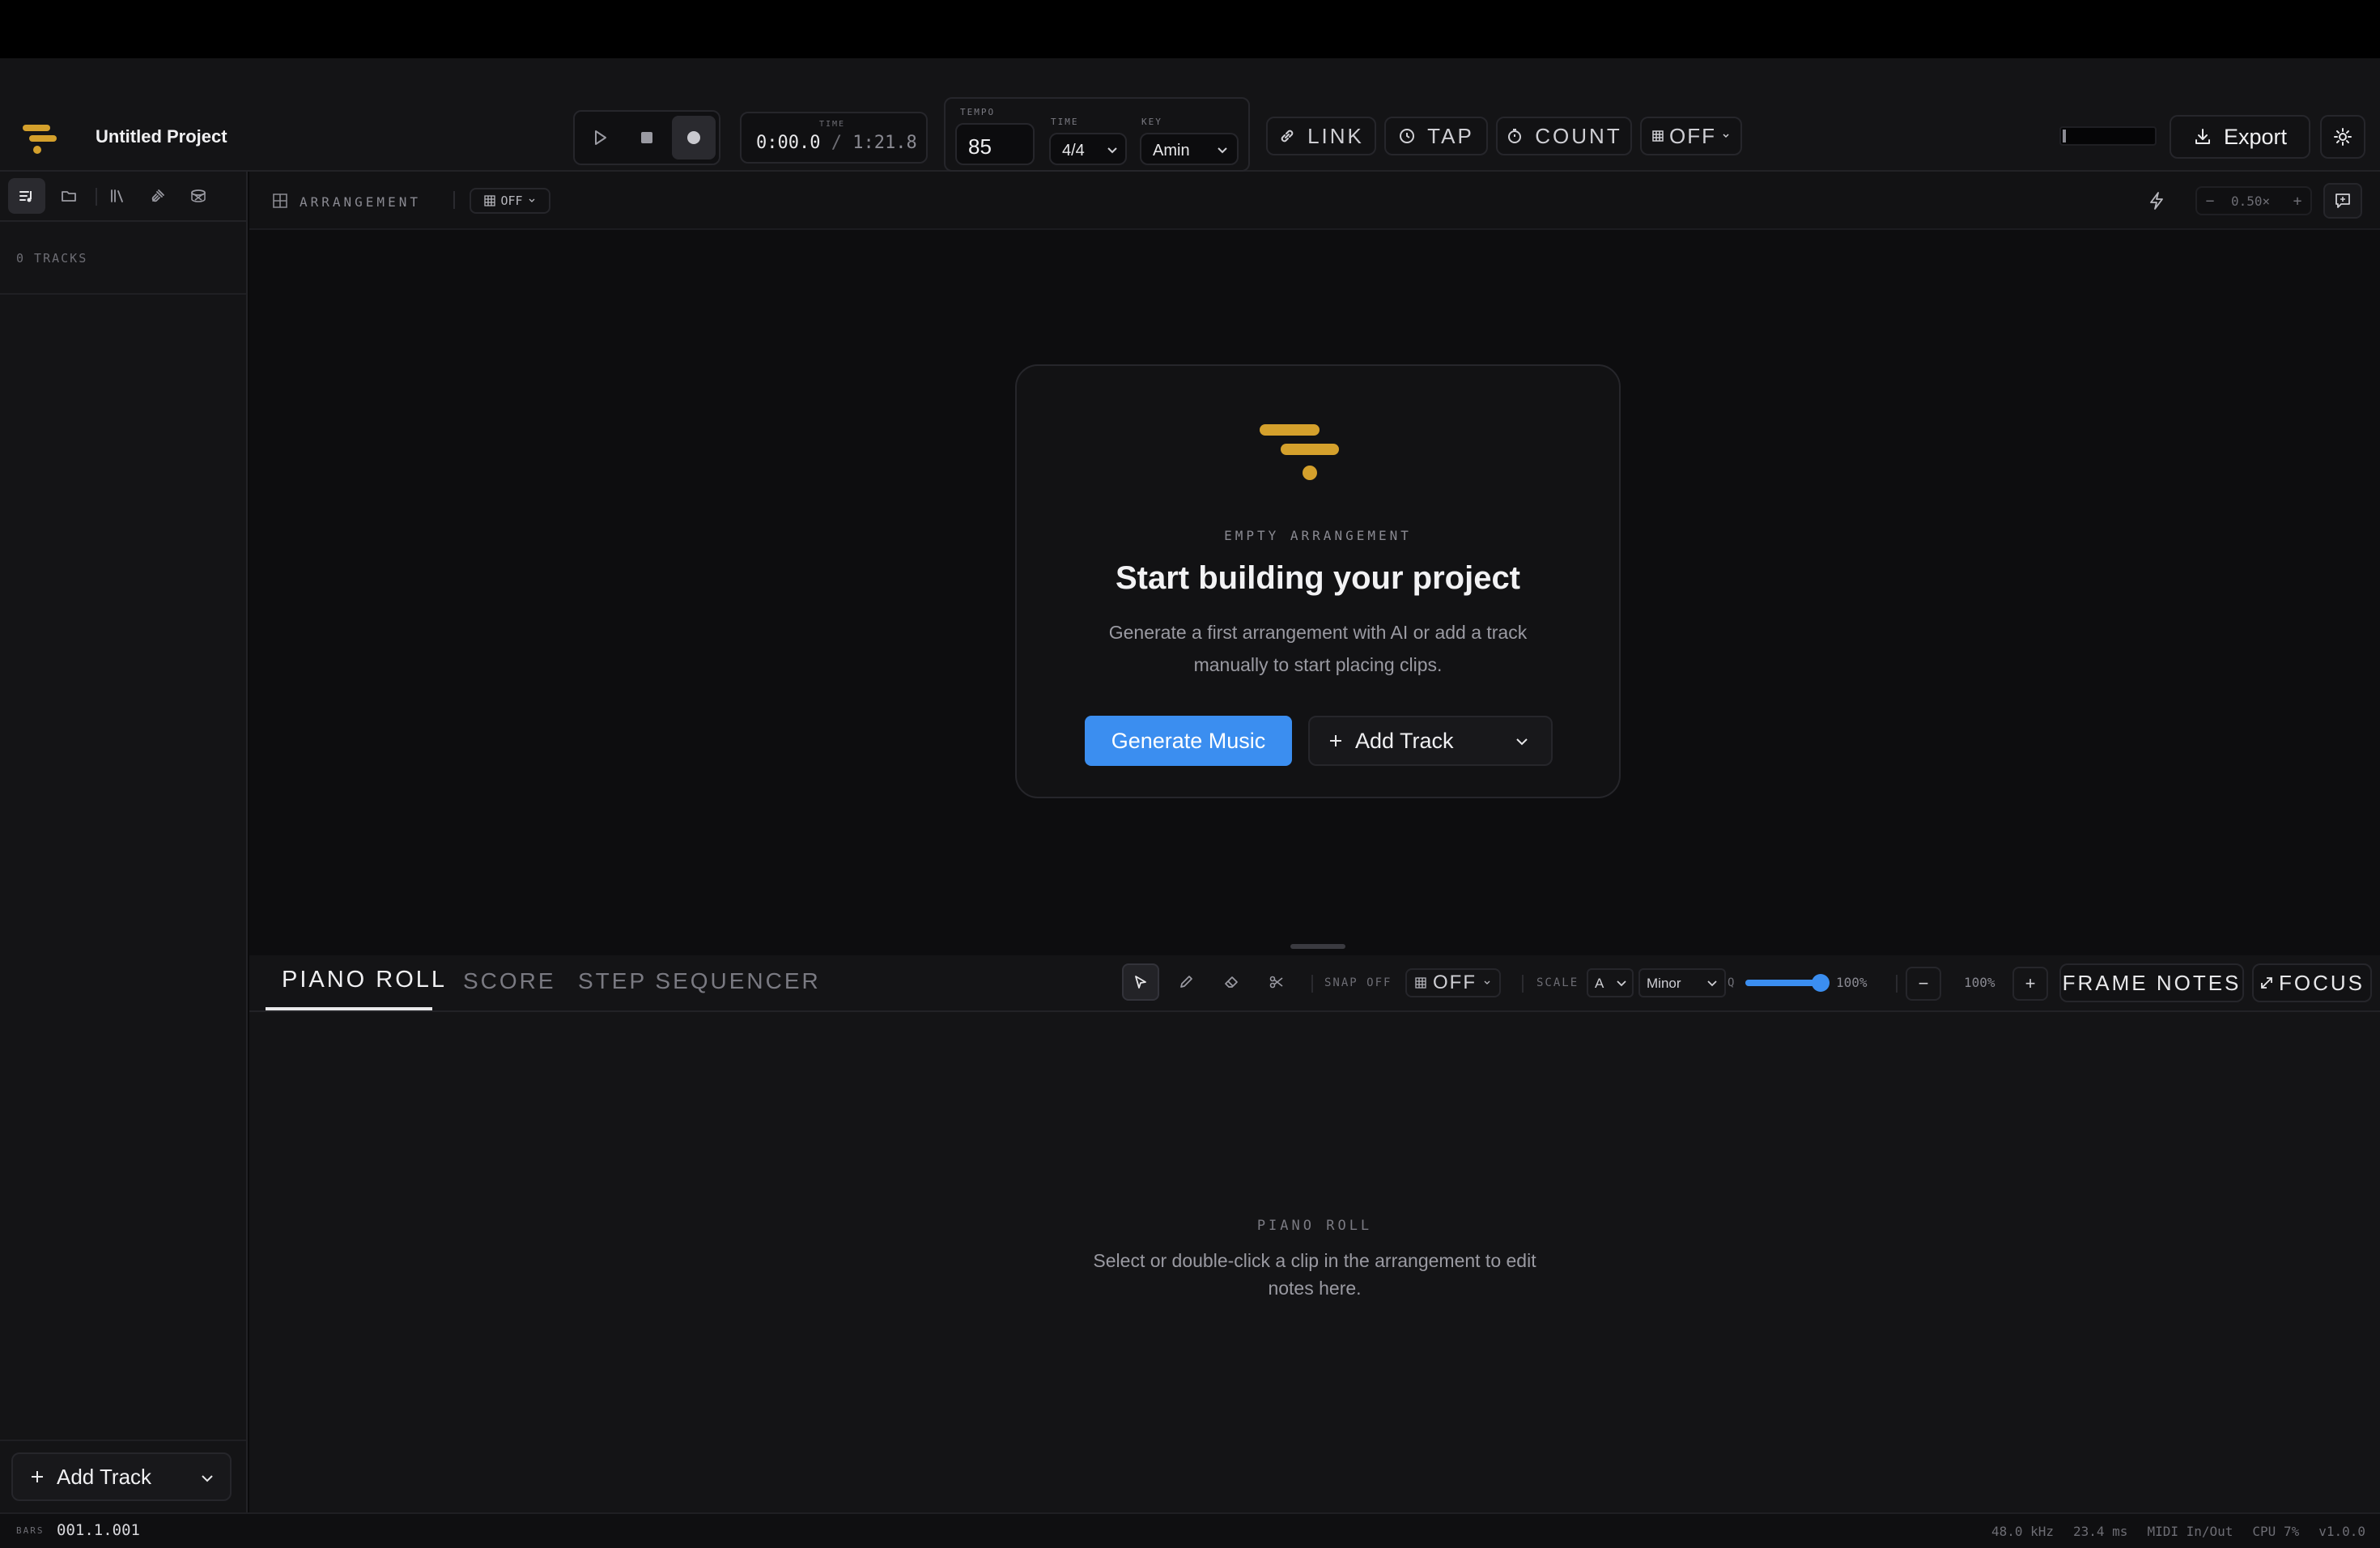  I want to click on pointer-tool-button, so click(1141, 982).